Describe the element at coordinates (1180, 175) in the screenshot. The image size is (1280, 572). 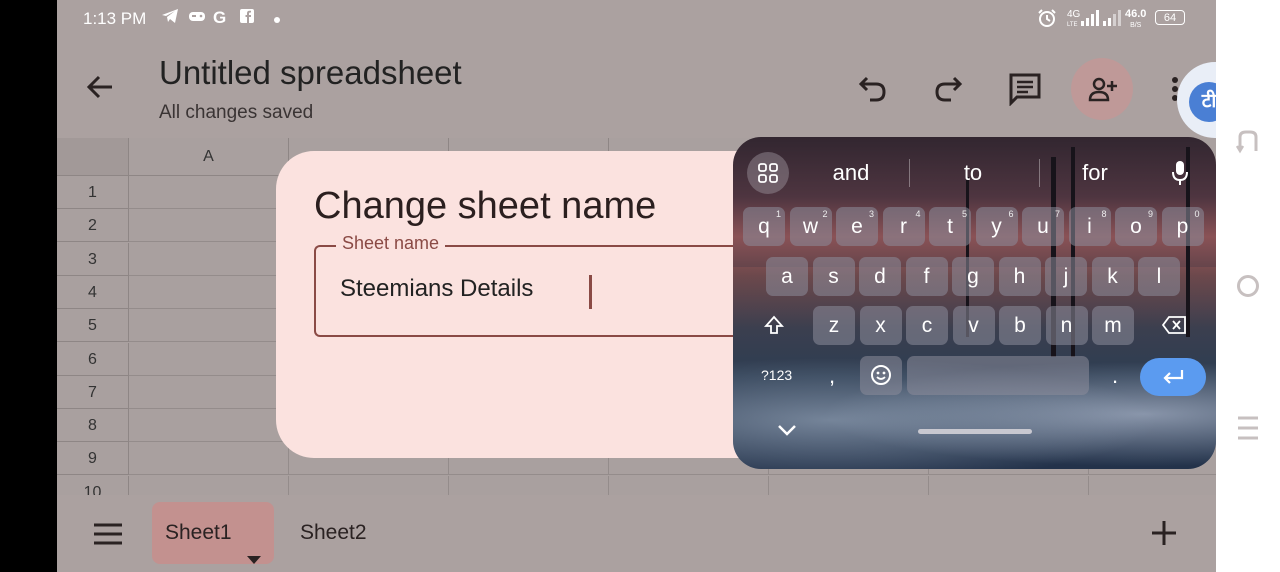
I see `microphone-icon` at that location.